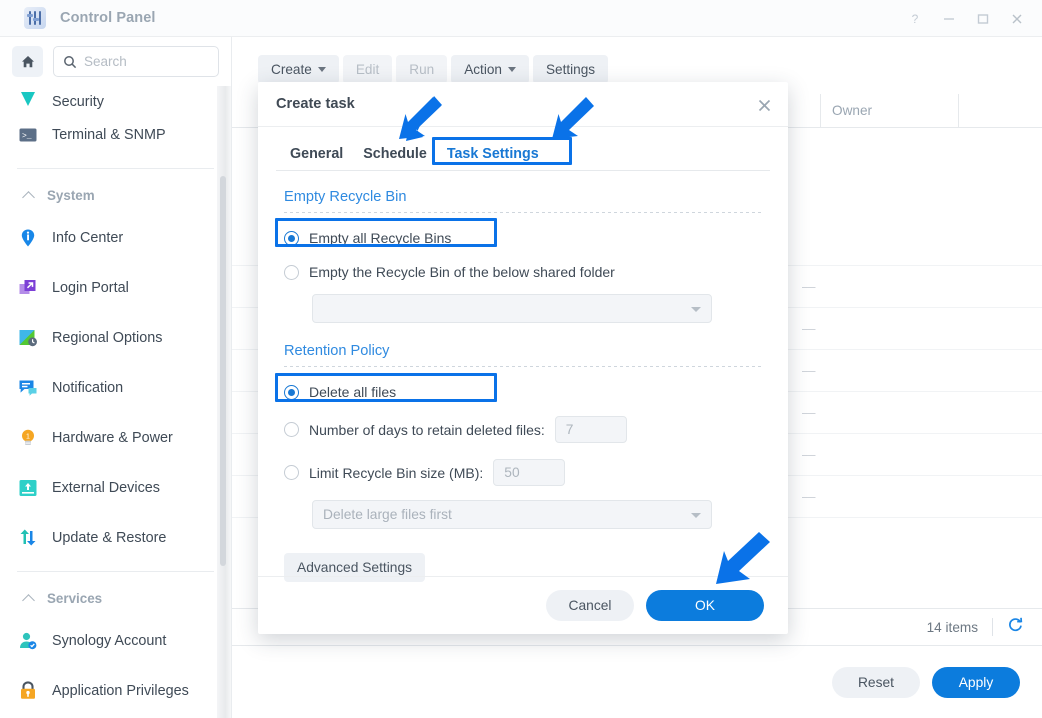  Describe the element at coordinates (88, 238) in the screenshot. I see `sidebar-item-label: Info Center` at that location.